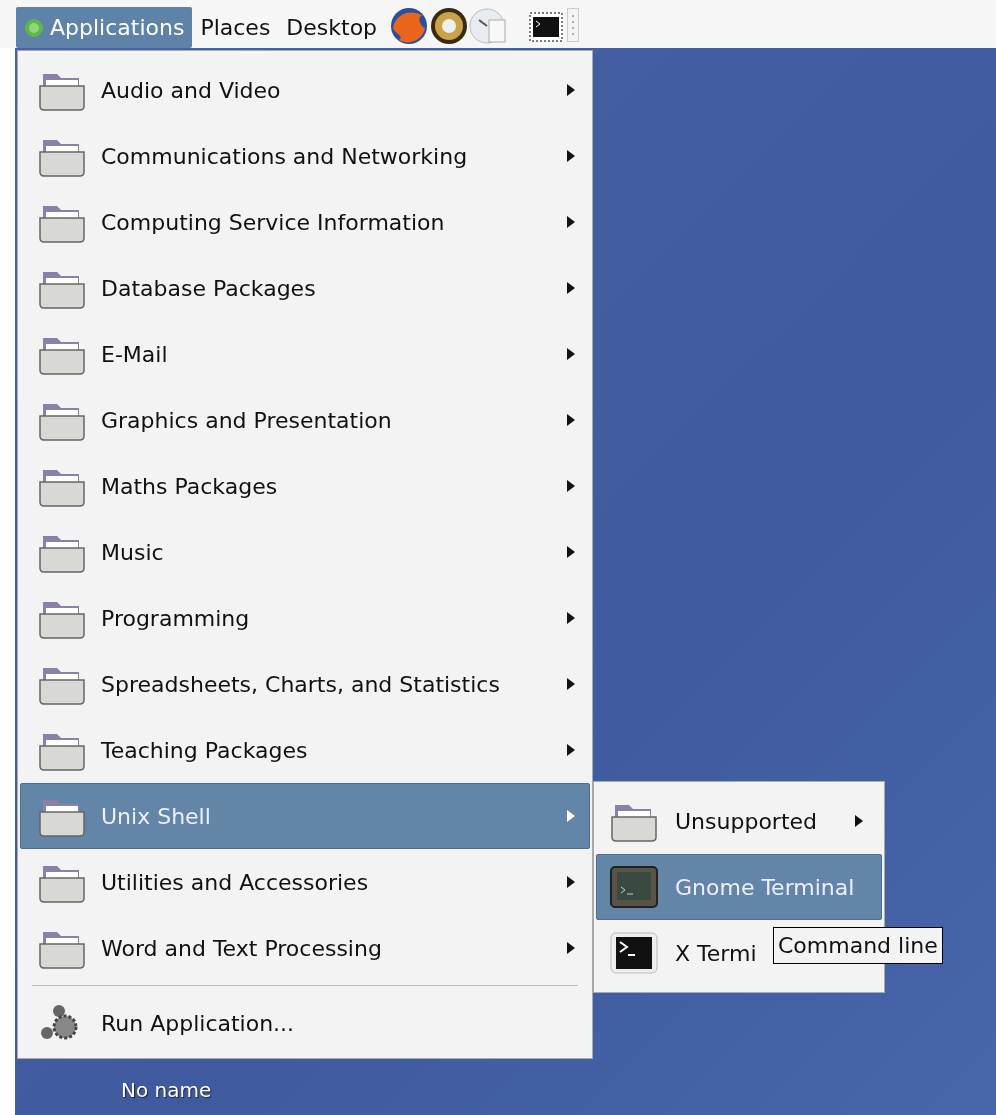 Image resolution: width=996 pixels, height=1115 pixels. What do you see at coordinates (409, 26) in the screenshot?
I see `globe-icon` at bounding box center [409, 26].